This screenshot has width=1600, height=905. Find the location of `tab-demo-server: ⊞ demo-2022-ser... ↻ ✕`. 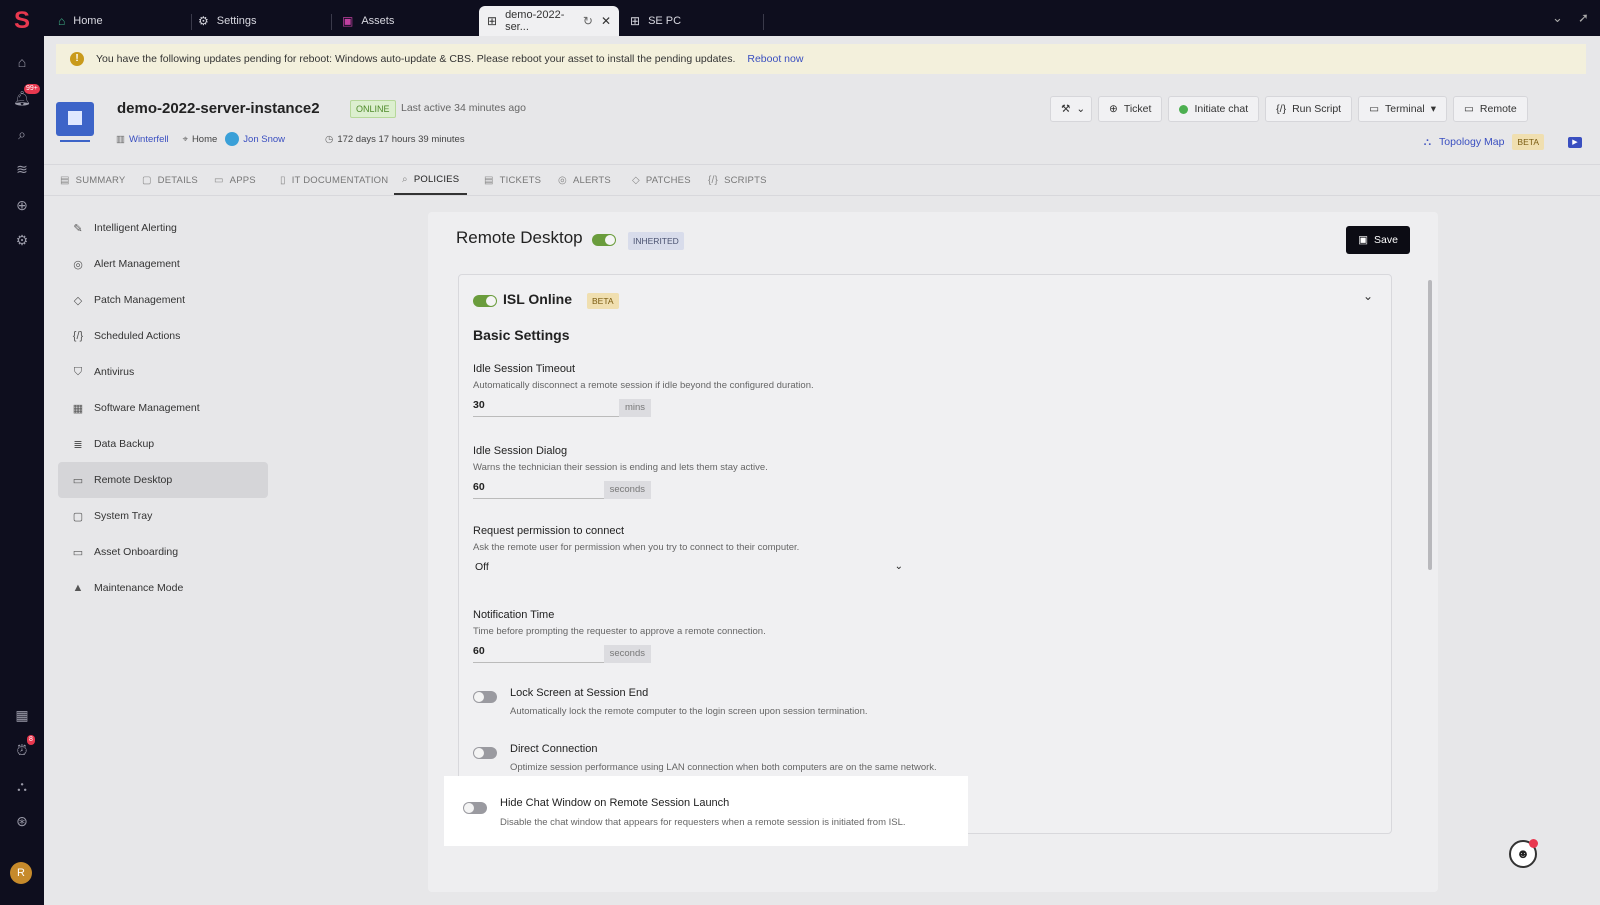

tab-demo-server: ⊞ demo-2022-ser... ↻ ✕ is located at coordinates (549, 21).